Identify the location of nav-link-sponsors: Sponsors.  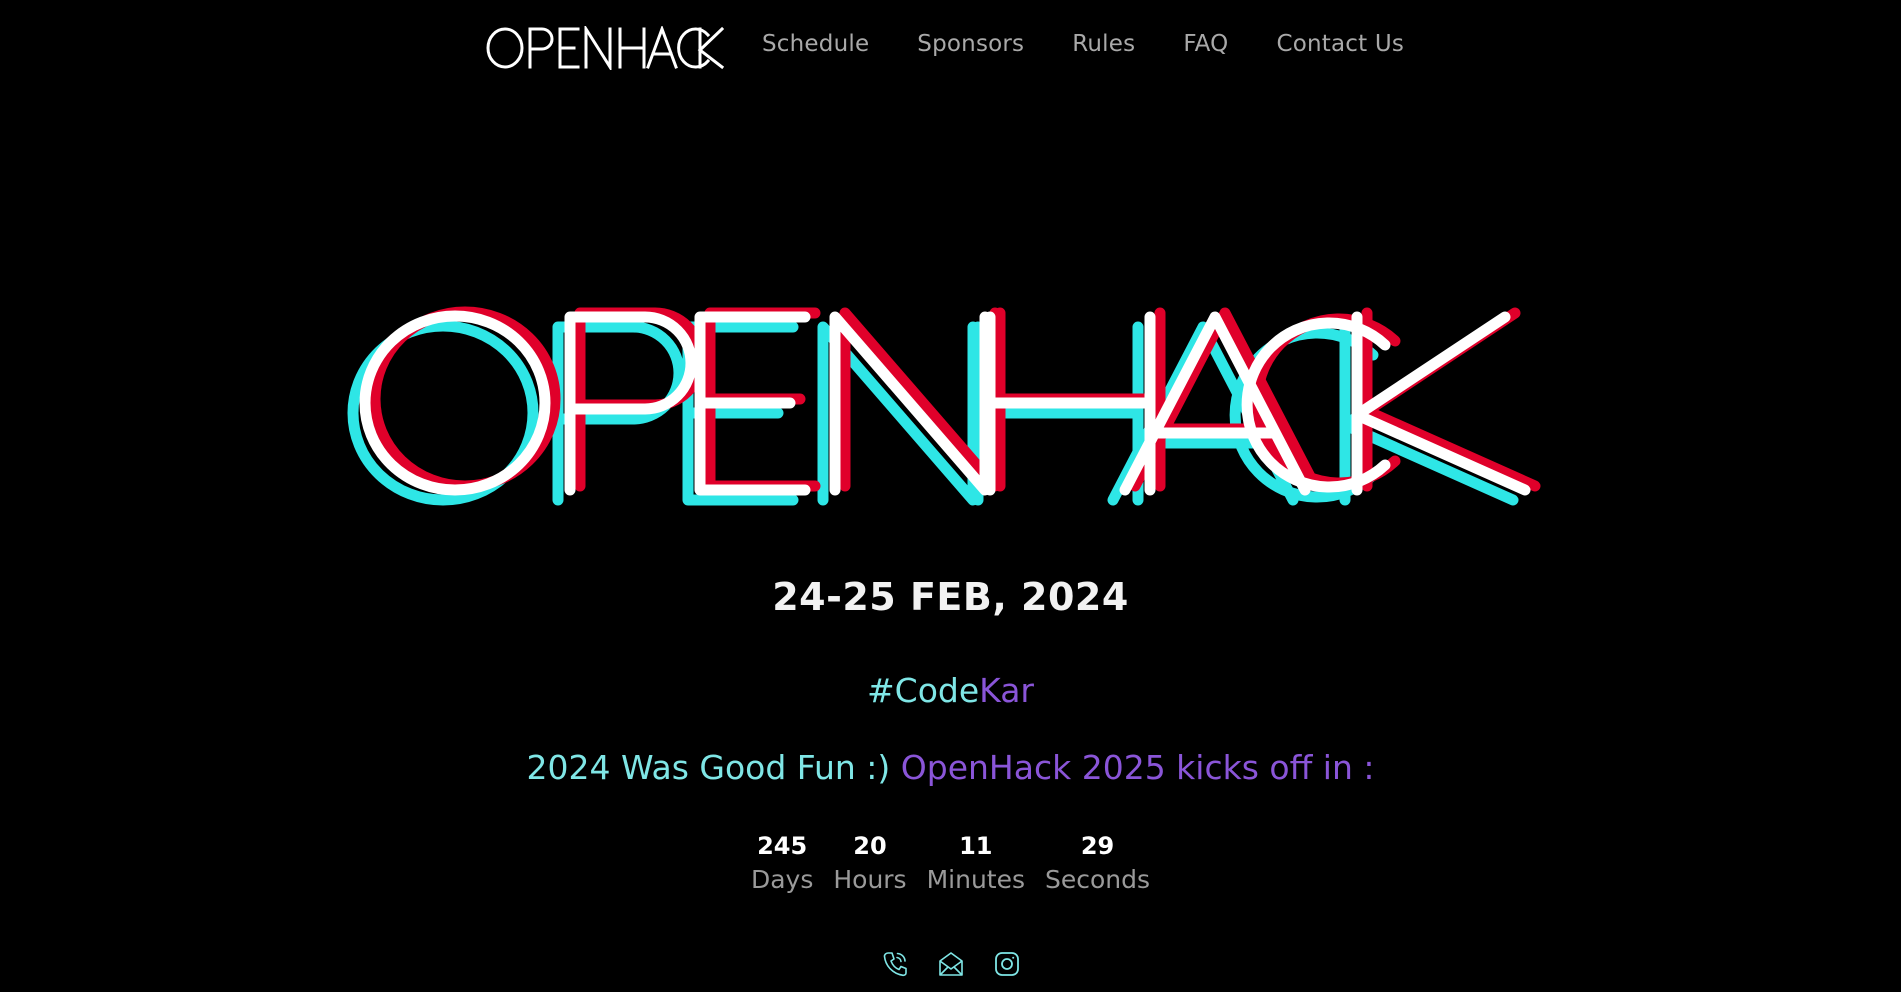
(970, 44).